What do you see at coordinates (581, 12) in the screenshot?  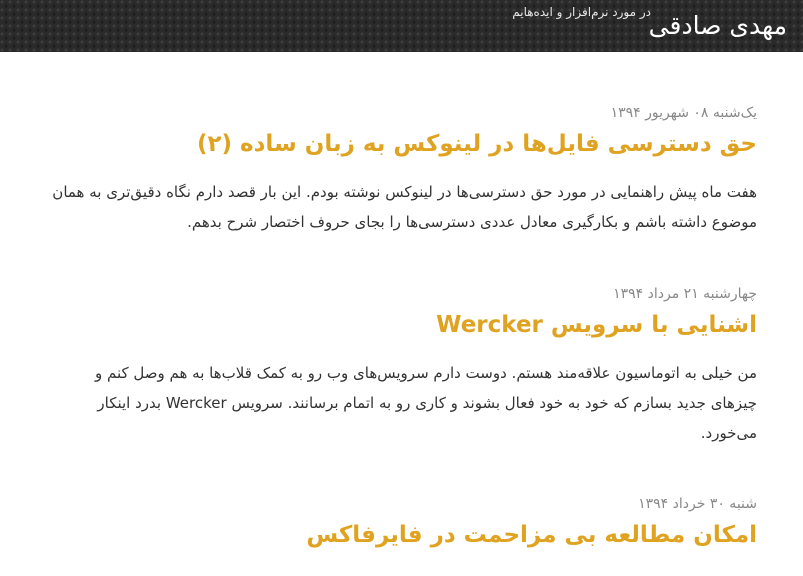 I see `site-tagline: در مورد نرم‌افزار و ایده‌هایم` at bounding box center [581, 12].